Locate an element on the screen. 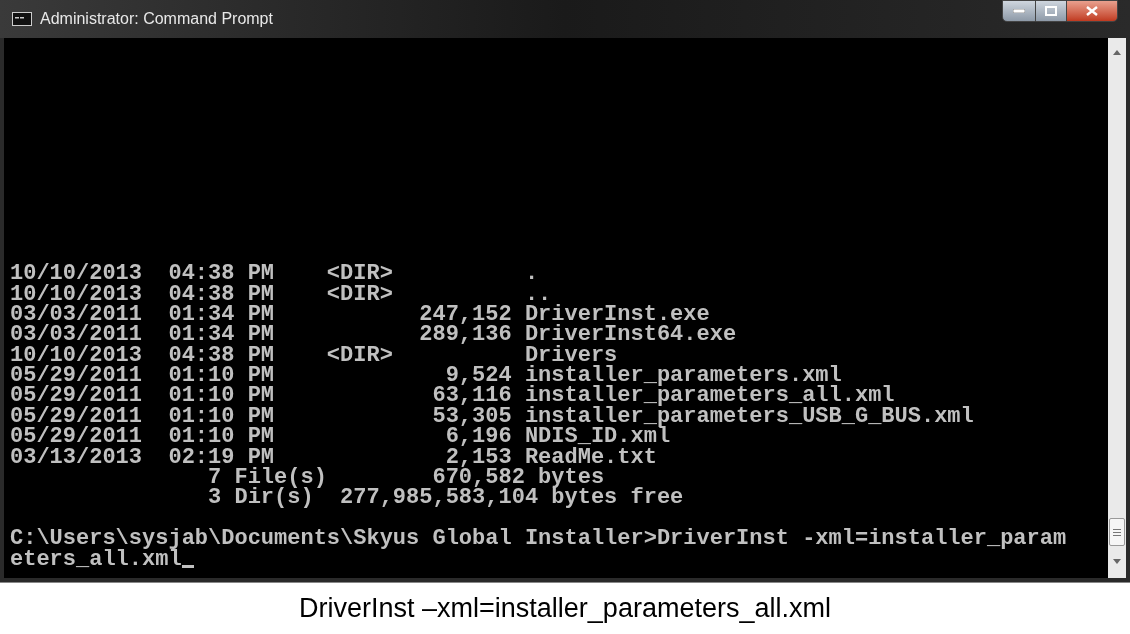 This screenshot has width=1130, height=634. scroll-down-icon is located at coordinates (1117, 562).